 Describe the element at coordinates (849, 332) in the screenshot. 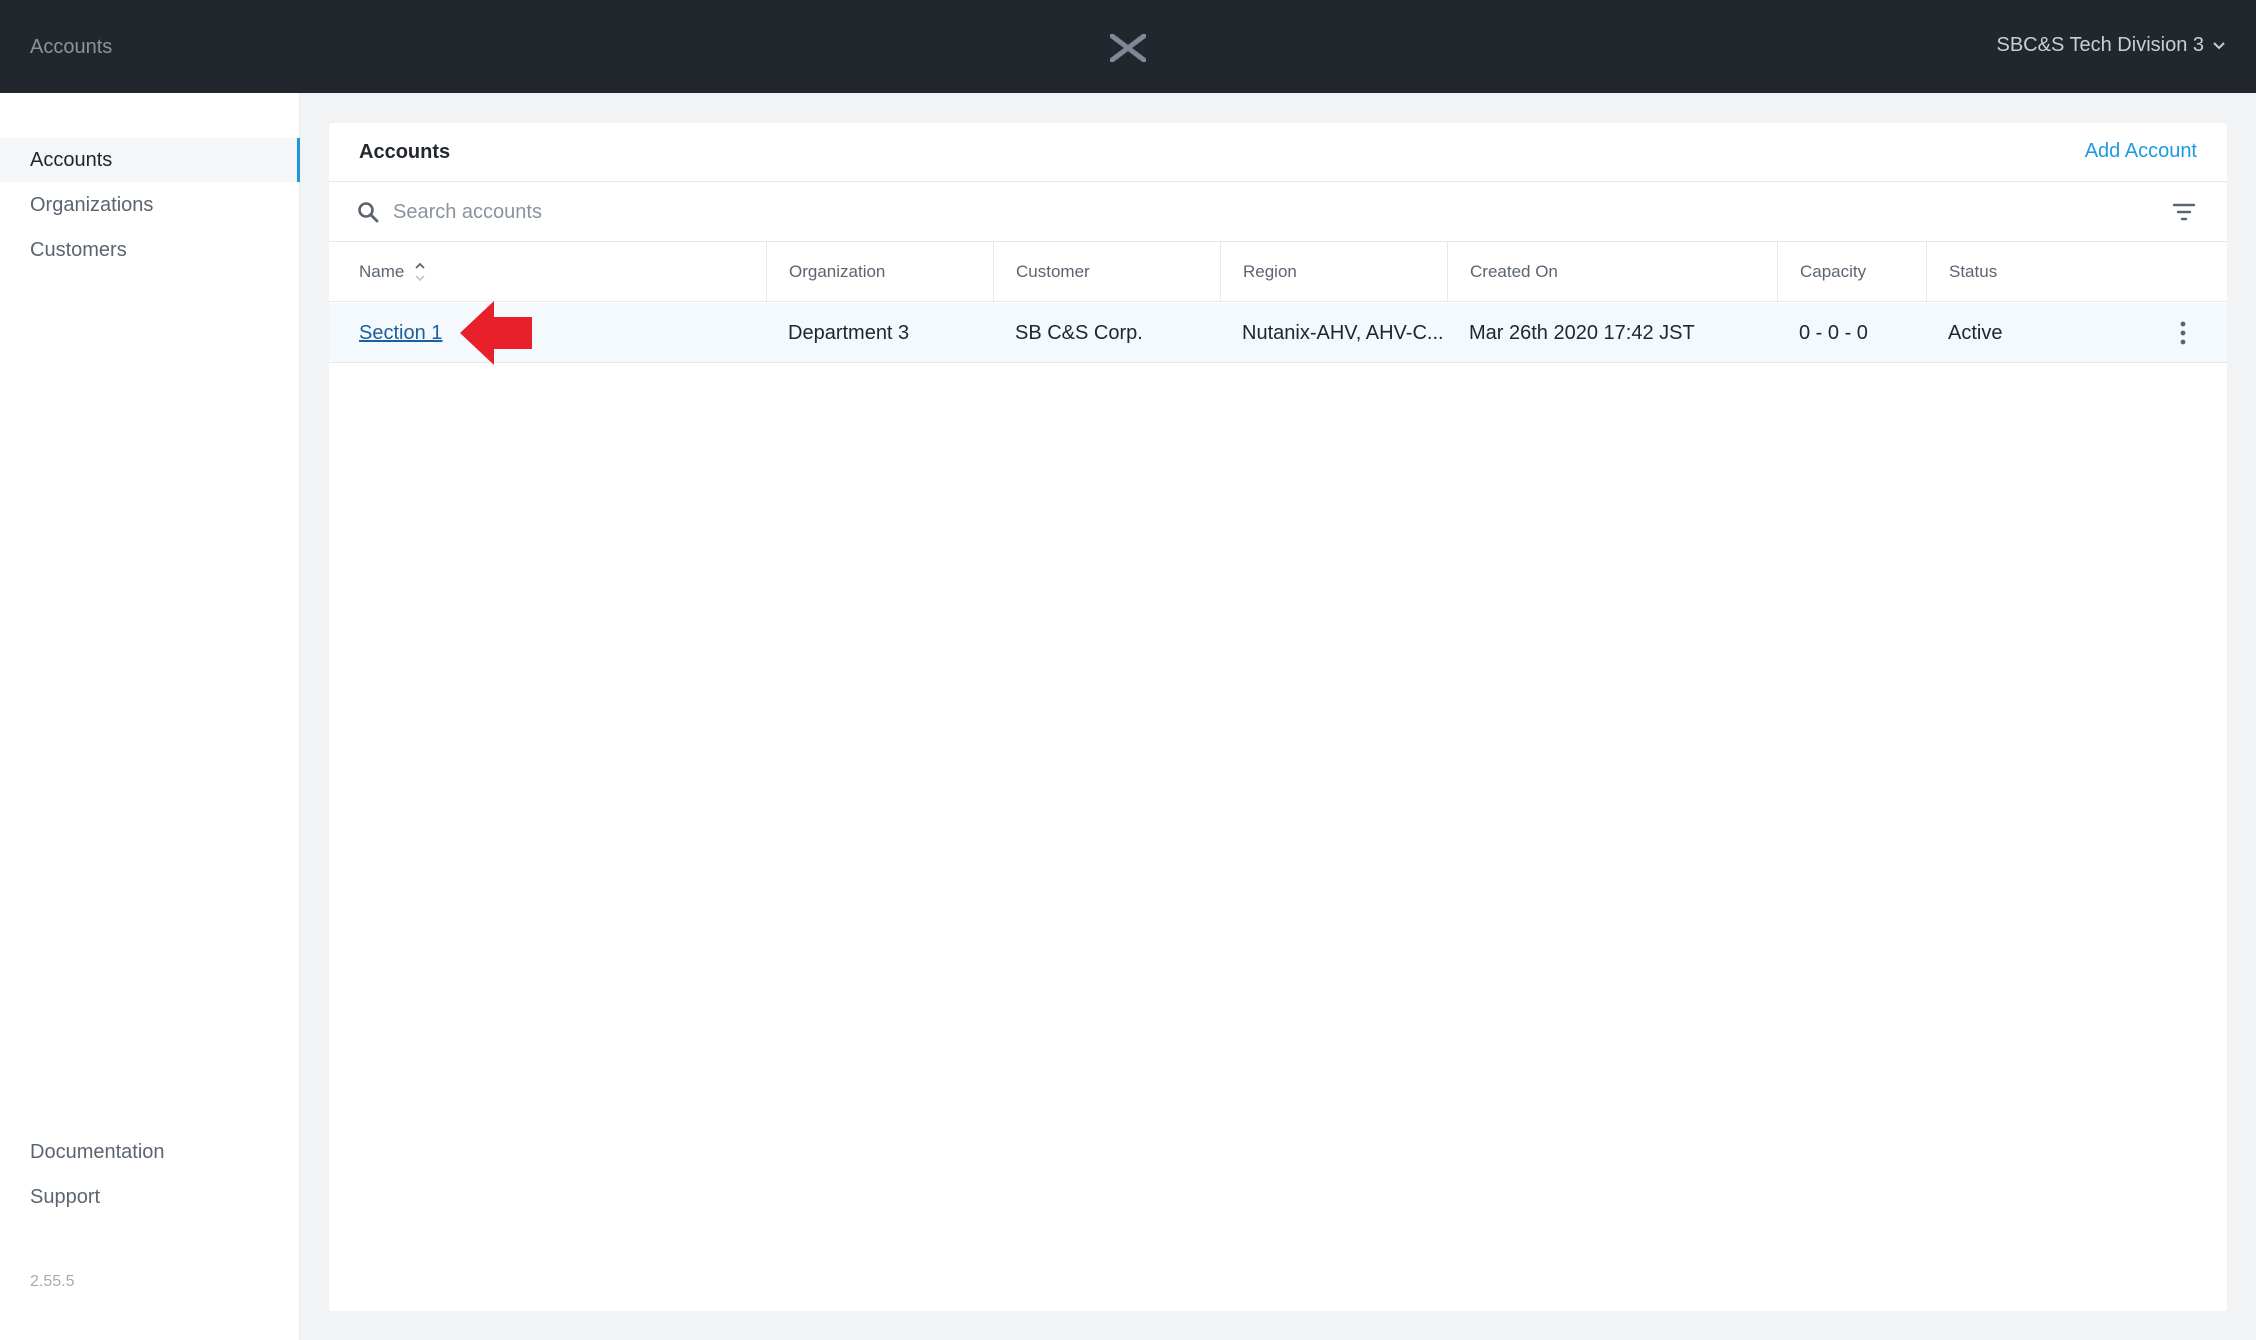

I see `cell-organization: Department 3` at that location.